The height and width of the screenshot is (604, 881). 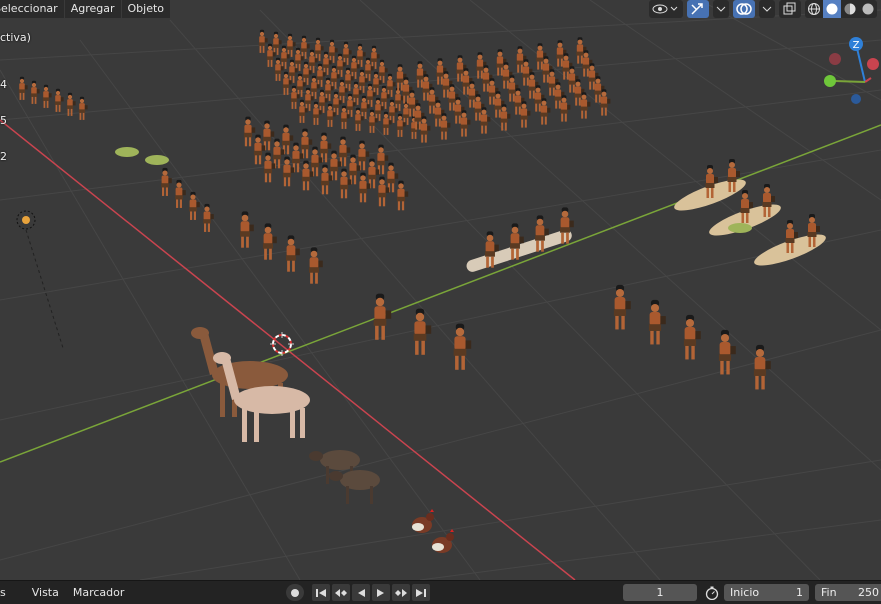 I want to click on frame-start-value: 1, so click(x=799, y=592).